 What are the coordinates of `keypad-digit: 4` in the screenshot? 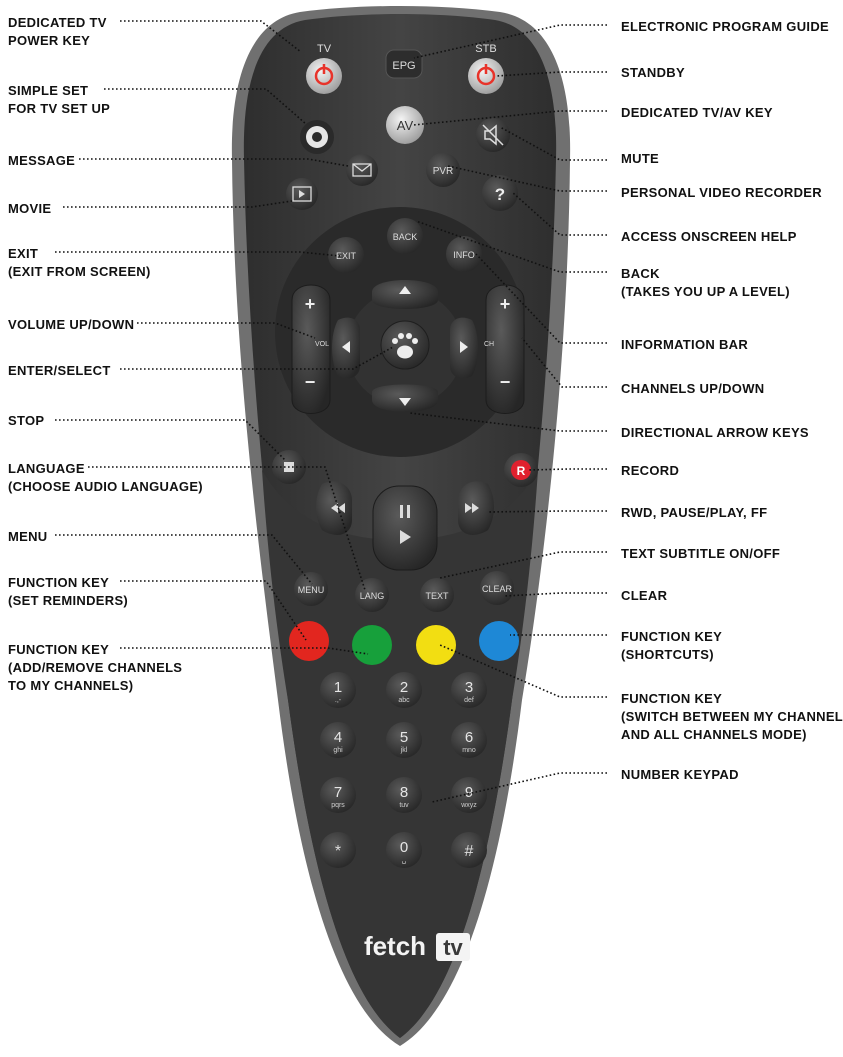 It's located at (338, 737).